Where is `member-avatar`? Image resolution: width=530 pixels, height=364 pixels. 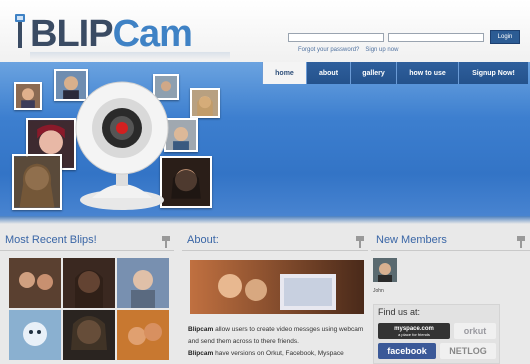 member-avatar is located at coordinates (385, 270).